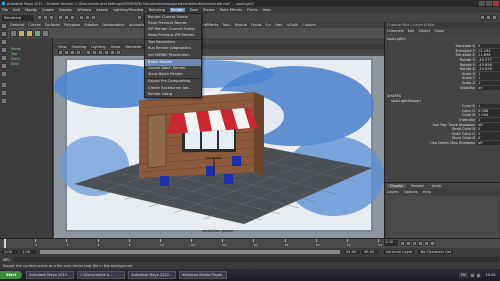 The image size is (500, 281). What do you see at coordinates (112, 52) in the screenshot?
I see `lights-icon` at bounding box center [112, 52].